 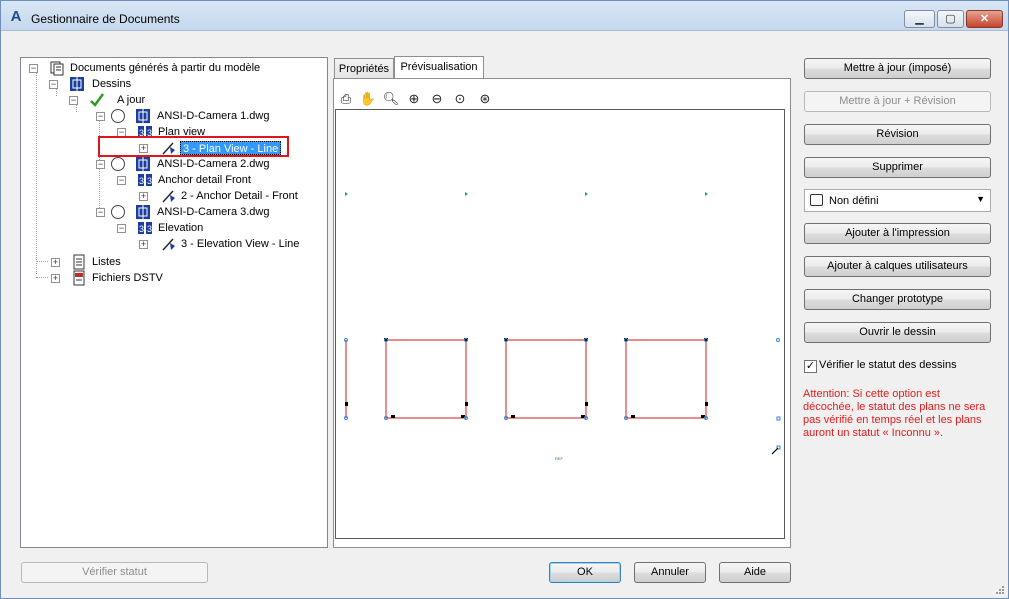 I want to click on tree-label-file: ANSI-D-Camera 3.dwg, so click(x=213, y=212).